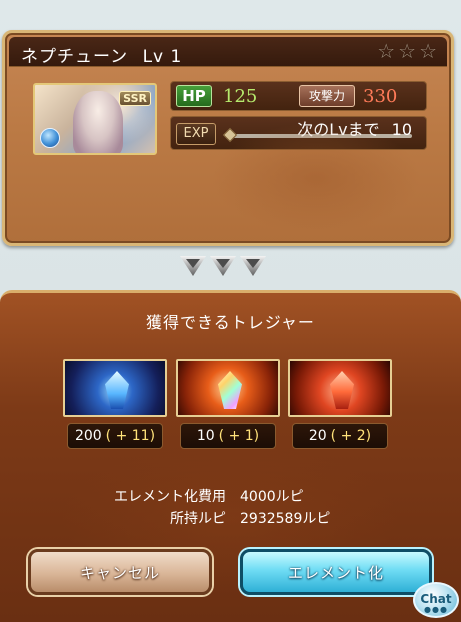 This screenshot has height=622, width=461. I want to click on elementize-button: エレメント化, so click(336, 572).